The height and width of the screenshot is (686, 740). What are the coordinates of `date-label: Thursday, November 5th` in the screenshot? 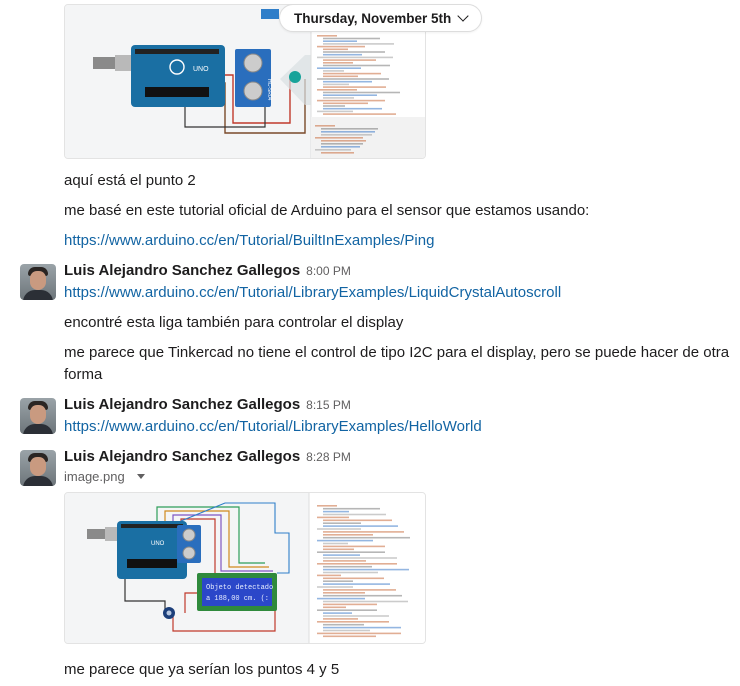 It's located at (373, 18).